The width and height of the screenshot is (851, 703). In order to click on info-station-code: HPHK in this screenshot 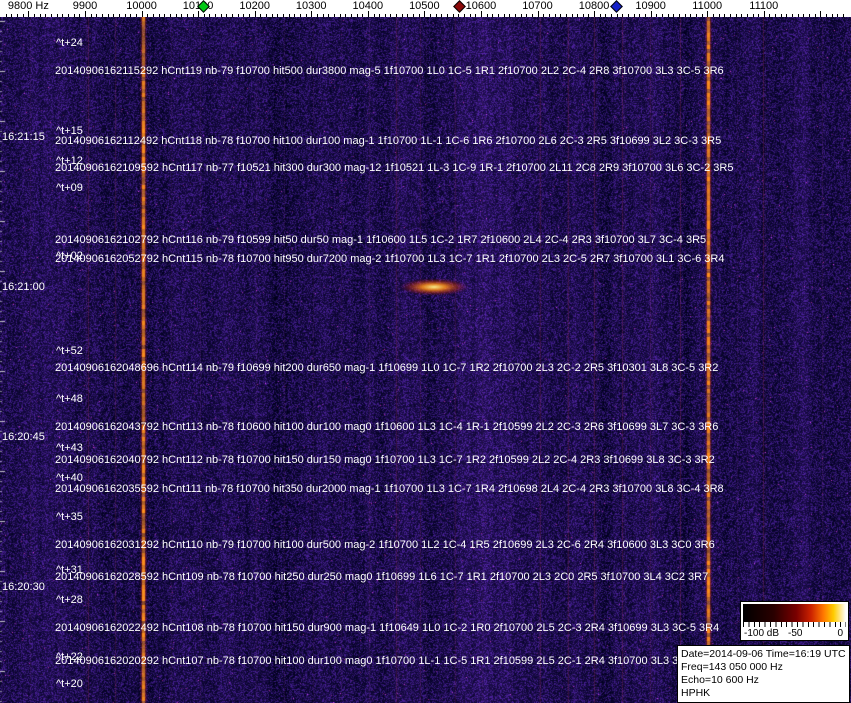, I will do `click(696, 693)`.